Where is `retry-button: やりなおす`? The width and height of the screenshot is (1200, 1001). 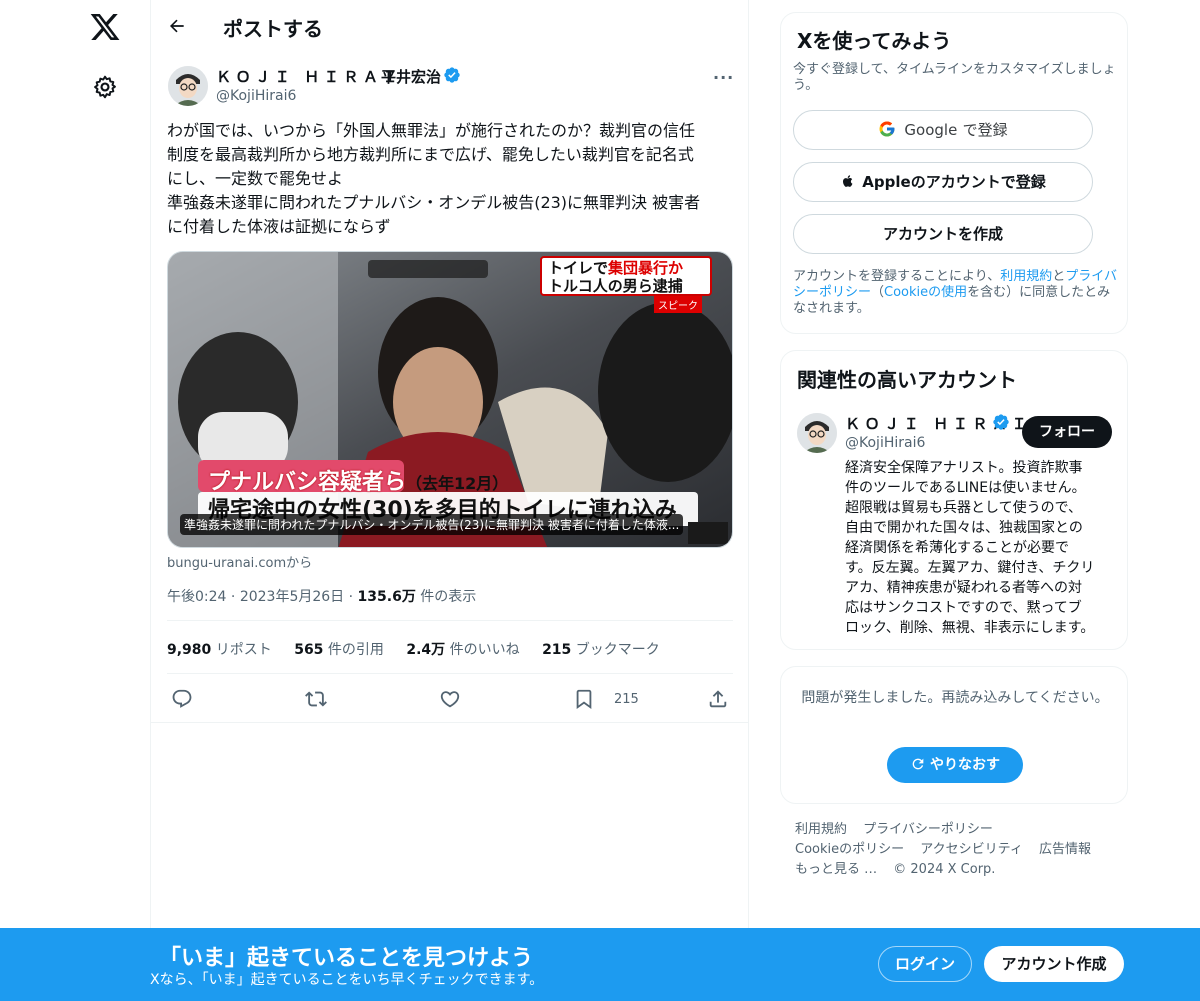 retry-button: やりなおす is located at coordinates (955, 765).